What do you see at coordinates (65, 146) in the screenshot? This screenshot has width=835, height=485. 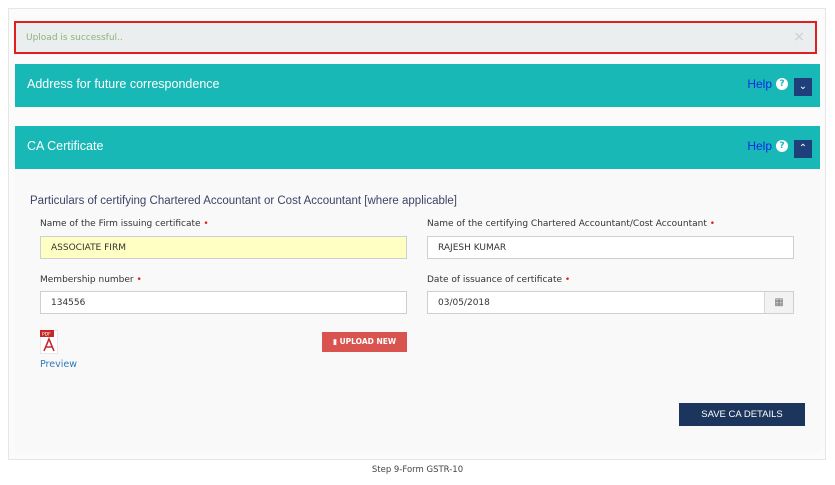 I see `panel-title-ca-certificate: CA Certificate` at bounding box center [65, 146].